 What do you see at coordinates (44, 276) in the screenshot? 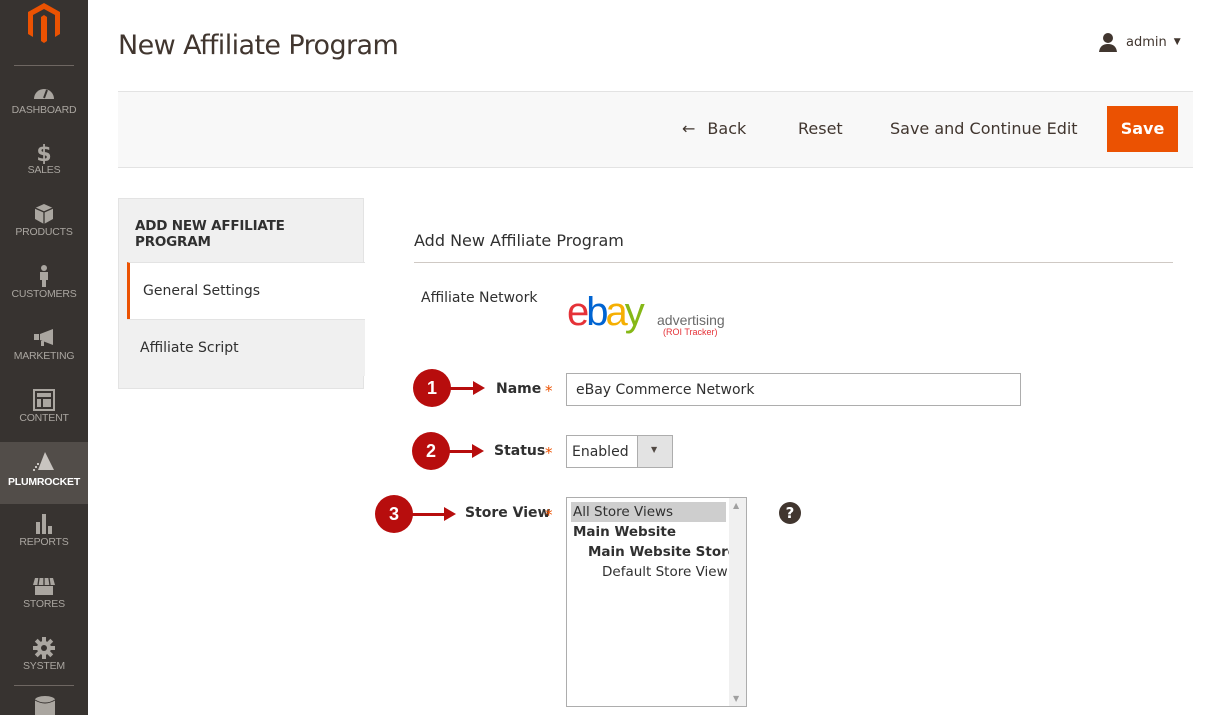
I see `person-icon` at bounding box center [44, 276].